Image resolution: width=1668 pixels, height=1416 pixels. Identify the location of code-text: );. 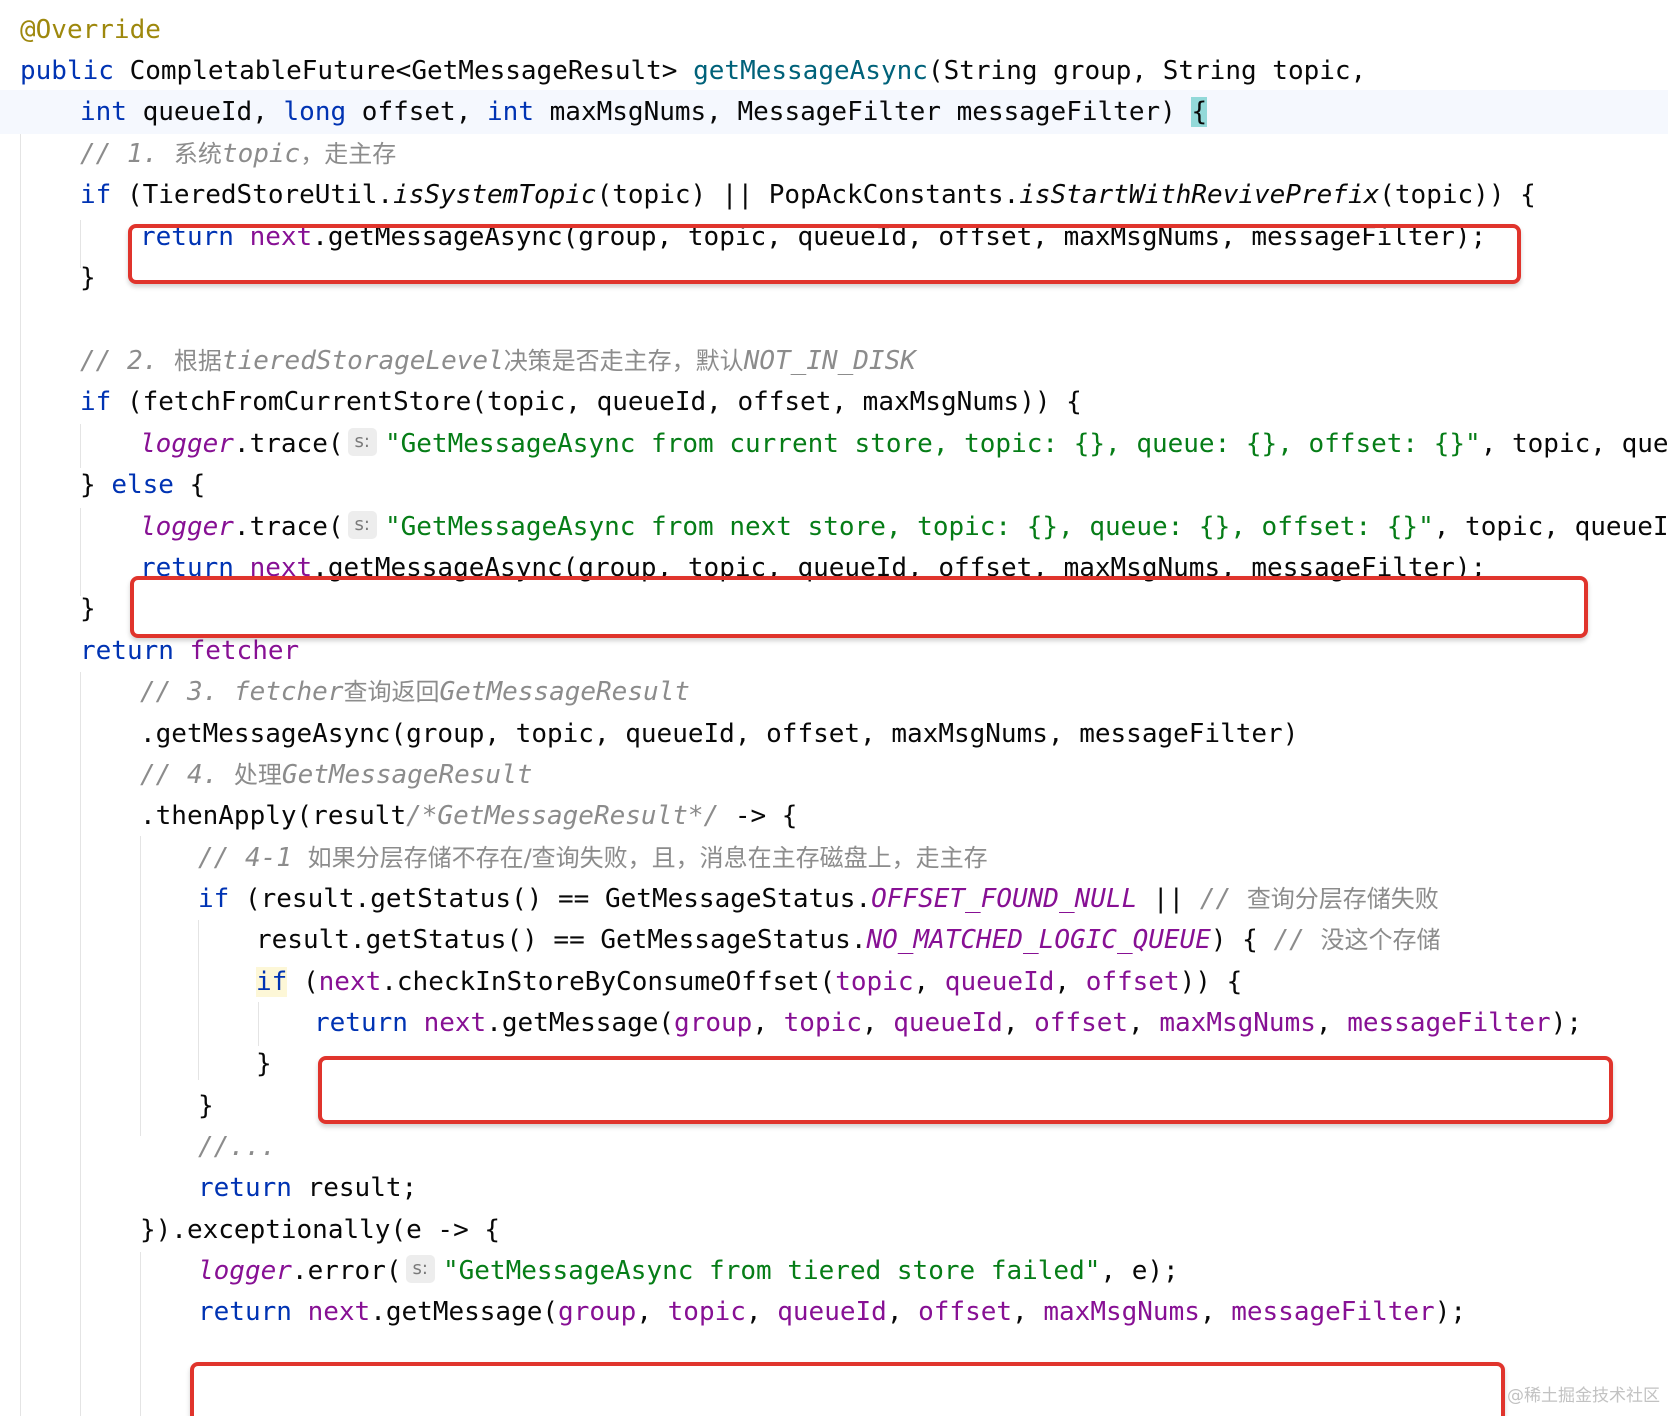
(1566, 1023).